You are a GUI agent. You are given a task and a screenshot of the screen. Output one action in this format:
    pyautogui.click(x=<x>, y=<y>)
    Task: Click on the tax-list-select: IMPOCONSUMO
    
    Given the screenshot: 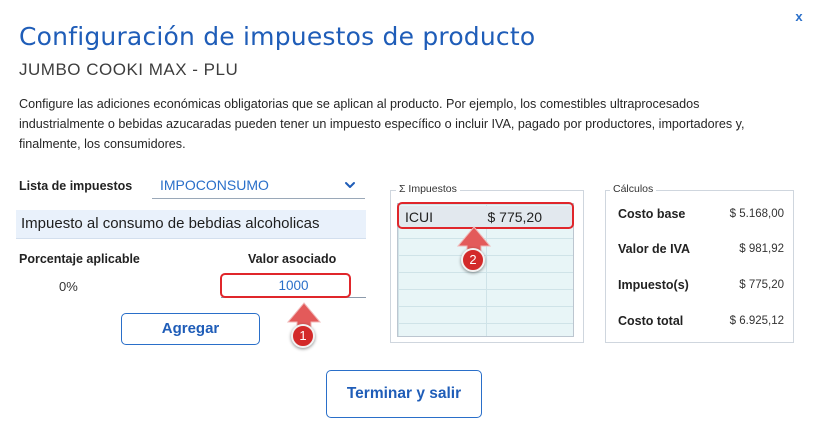 What is the action you would take?
    pyautogui.click(x=258, y=186)
    